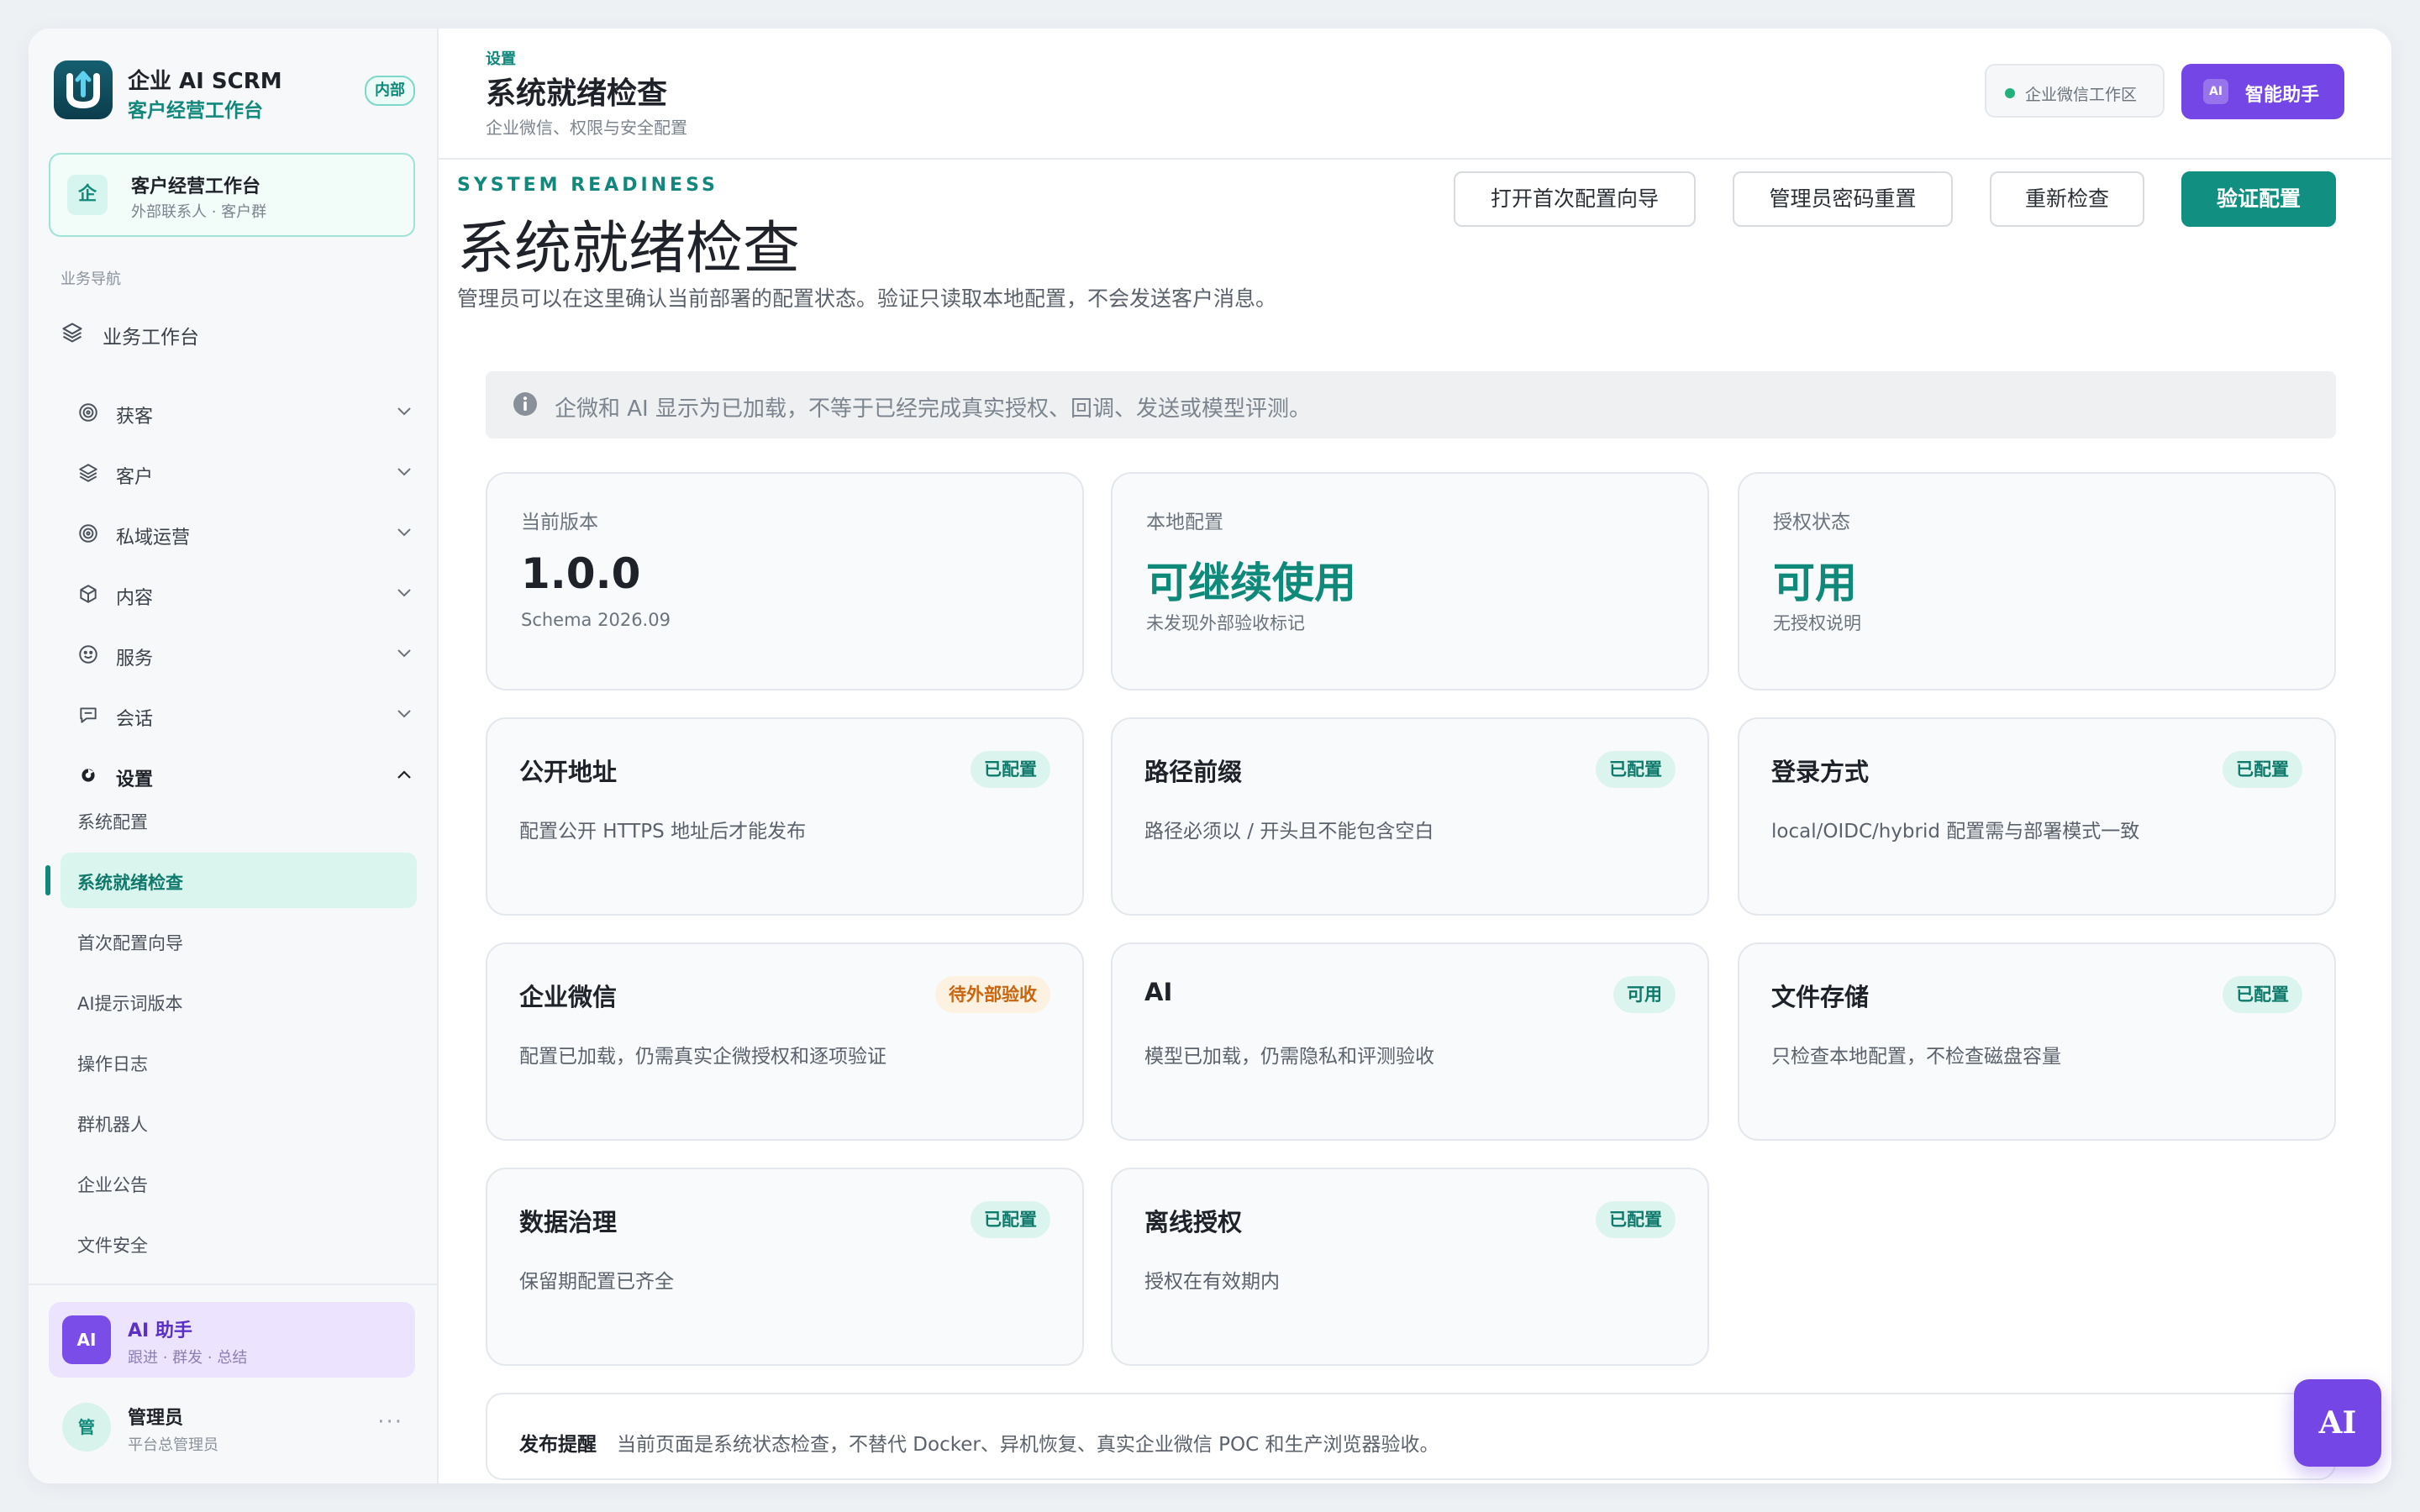 This screenshot has width=2420, height=1512. I want to click on nav-label: 业务工作台, so click(151, 338).